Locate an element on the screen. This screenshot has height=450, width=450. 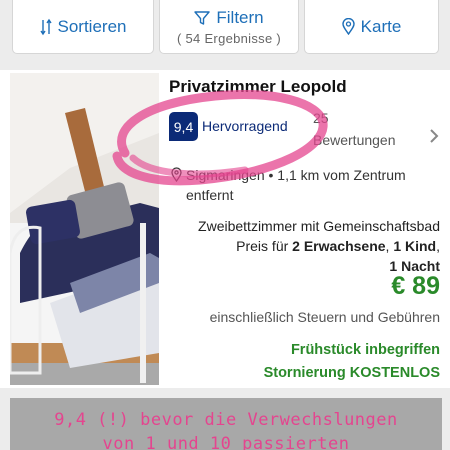
occupancy-line: Preis für 2 Erwachsene, 1 Kind, is located at coordinates (338, 246).